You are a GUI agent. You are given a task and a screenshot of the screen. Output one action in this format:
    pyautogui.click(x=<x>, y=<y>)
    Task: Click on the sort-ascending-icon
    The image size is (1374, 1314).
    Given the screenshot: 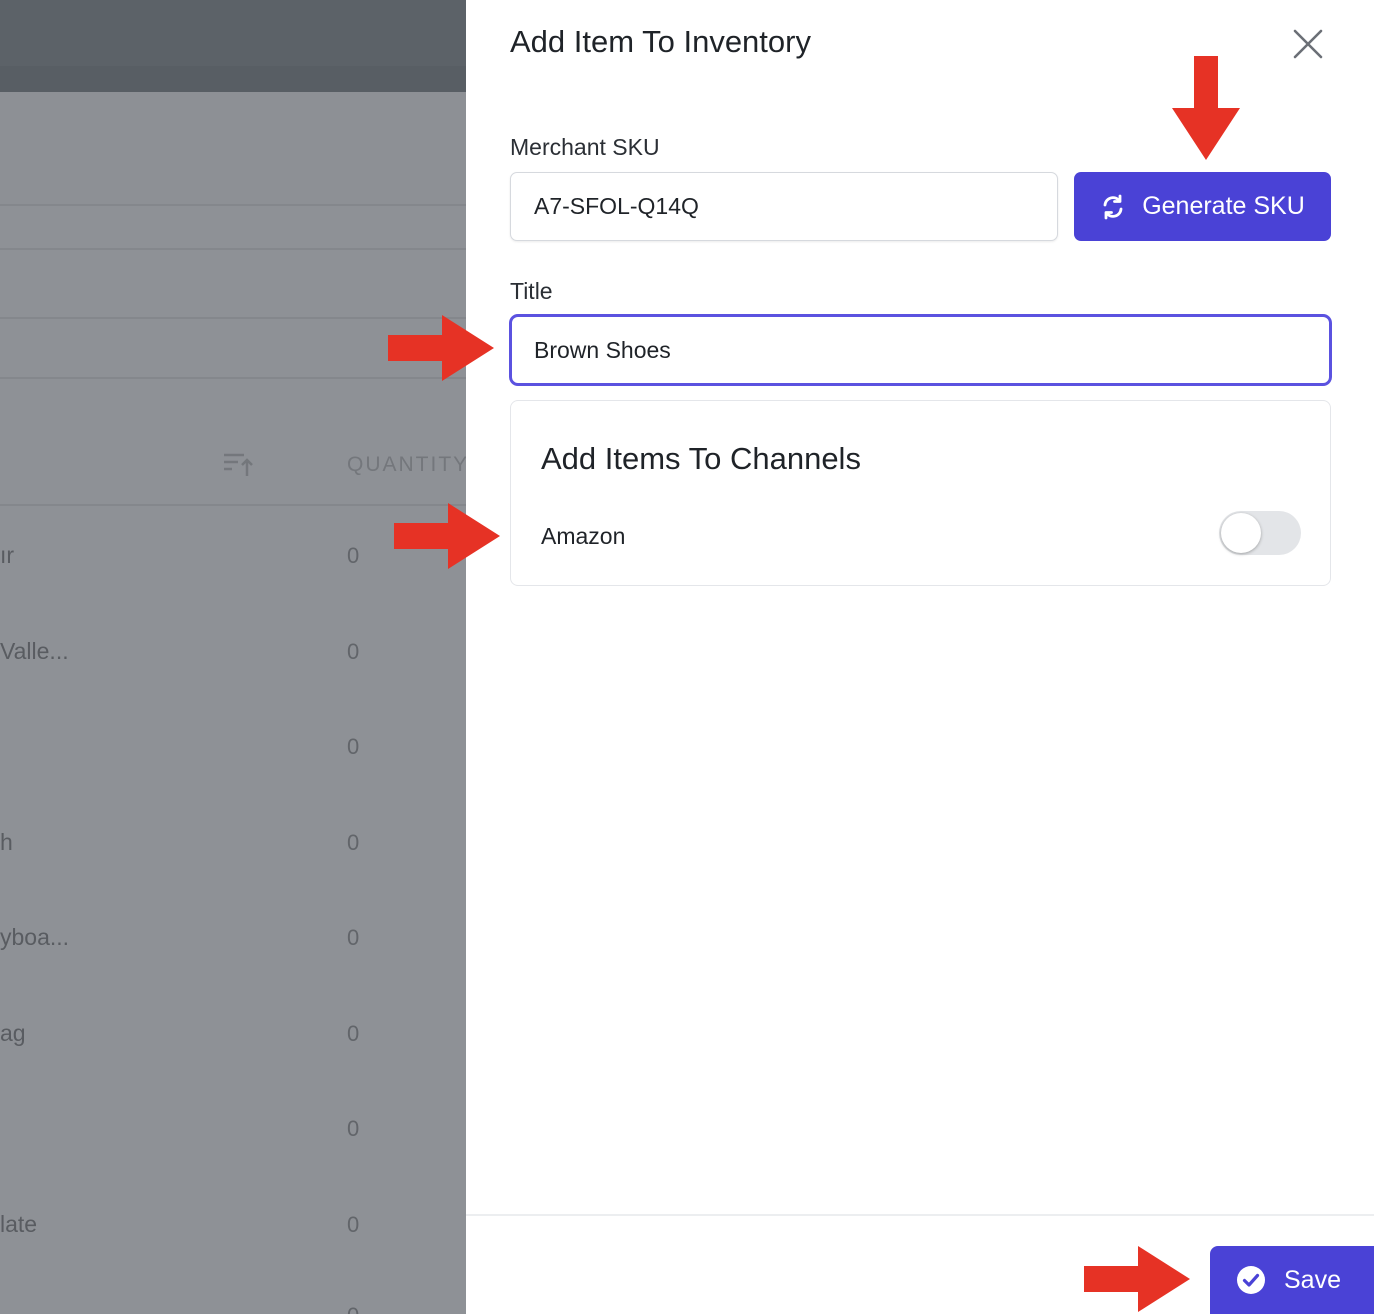 What is the action you would take?
    pyautogui.click(x=238, y=464)
    